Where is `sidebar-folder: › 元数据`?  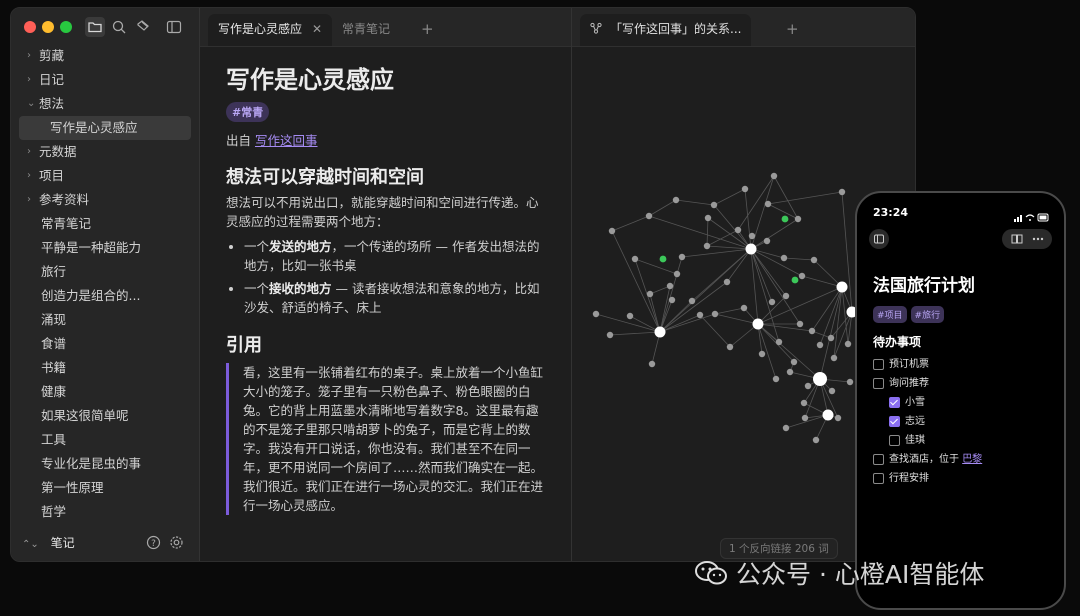
sidebar-folder: › 元数据 is located at coordinates (105, 152).